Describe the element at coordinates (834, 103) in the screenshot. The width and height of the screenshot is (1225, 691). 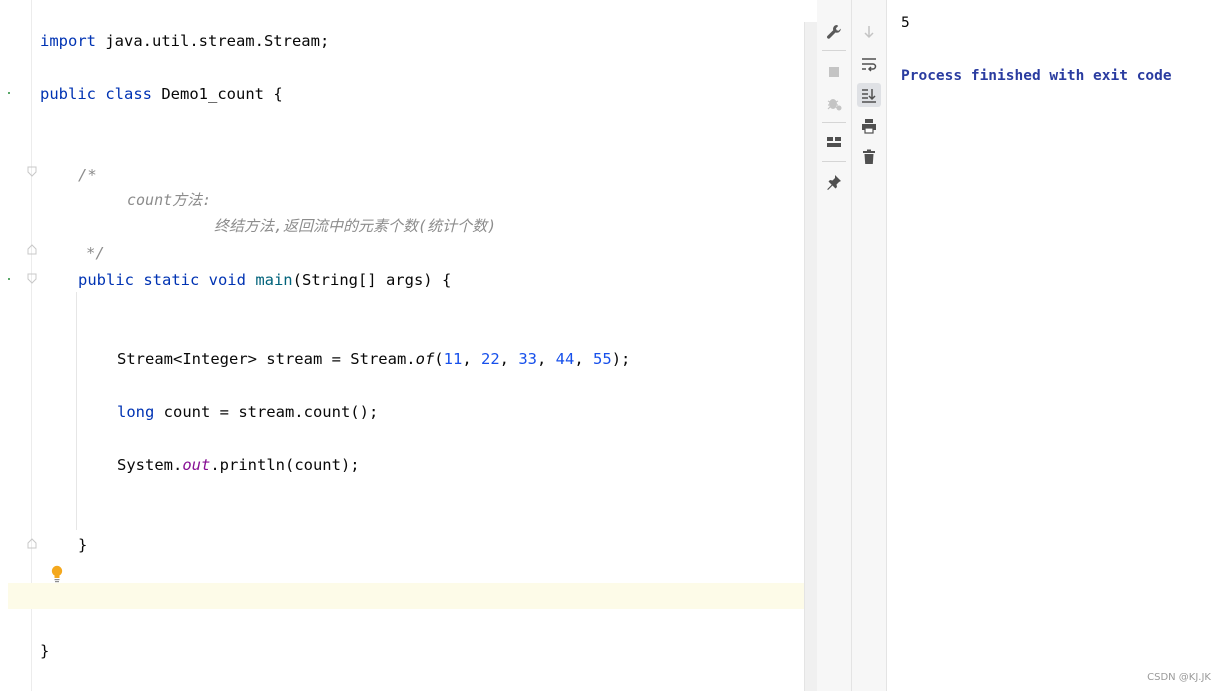
I see `debug-icon` at that location.